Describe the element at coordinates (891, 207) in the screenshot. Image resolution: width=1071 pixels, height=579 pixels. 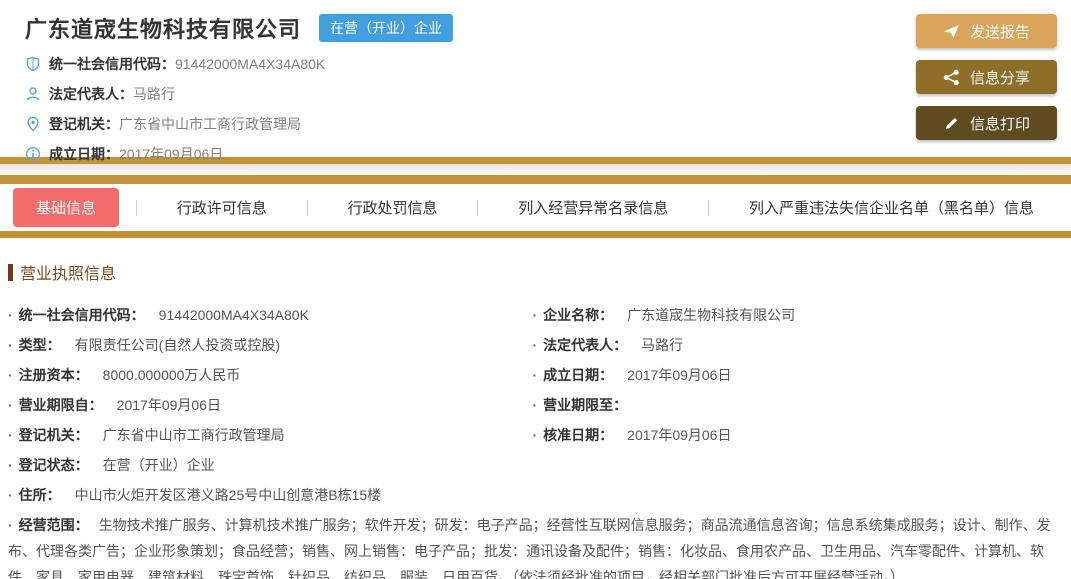
I see `tab-blacklist: 列入严重违法失信企业名单（黑名单）信息` at that location.